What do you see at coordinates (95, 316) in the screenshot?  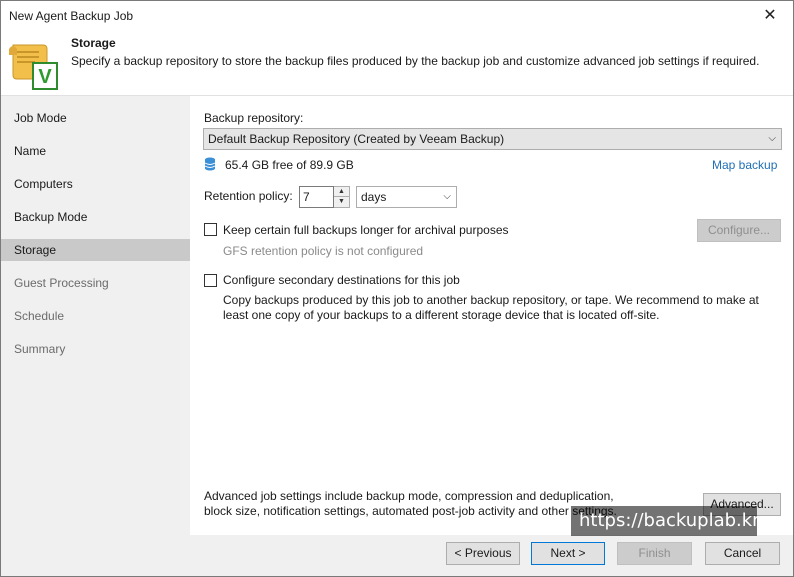 I see `step-schedule: Schedule` at bounding box center [95, 316].